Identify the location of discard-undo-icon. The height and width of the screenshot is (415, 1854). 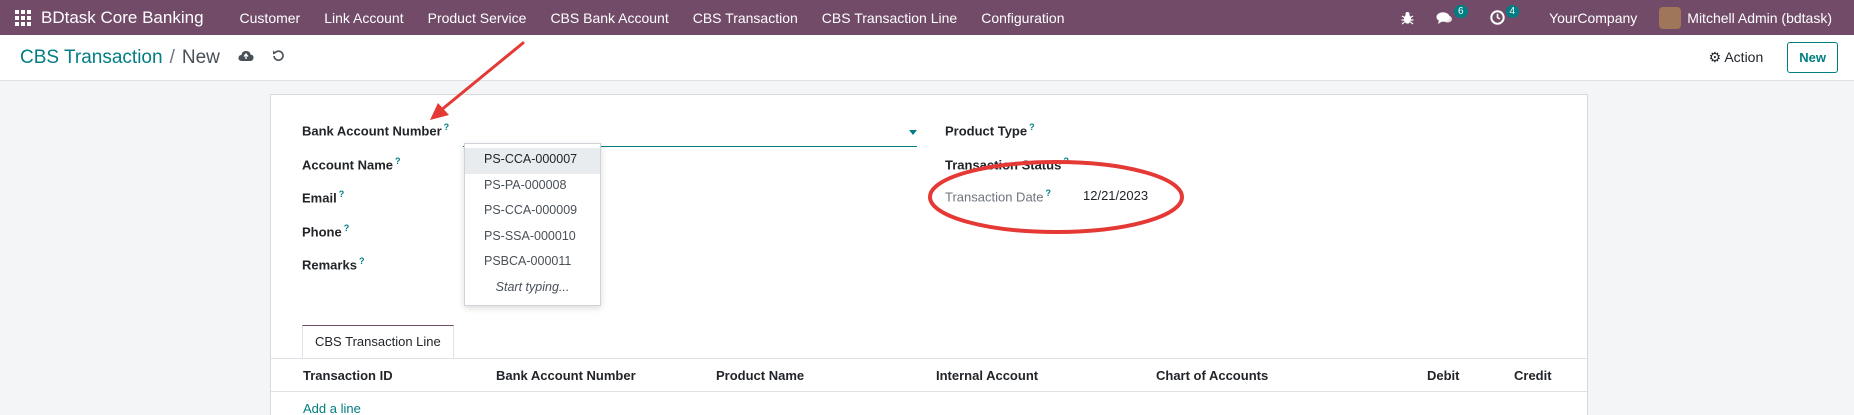
(278, 57).